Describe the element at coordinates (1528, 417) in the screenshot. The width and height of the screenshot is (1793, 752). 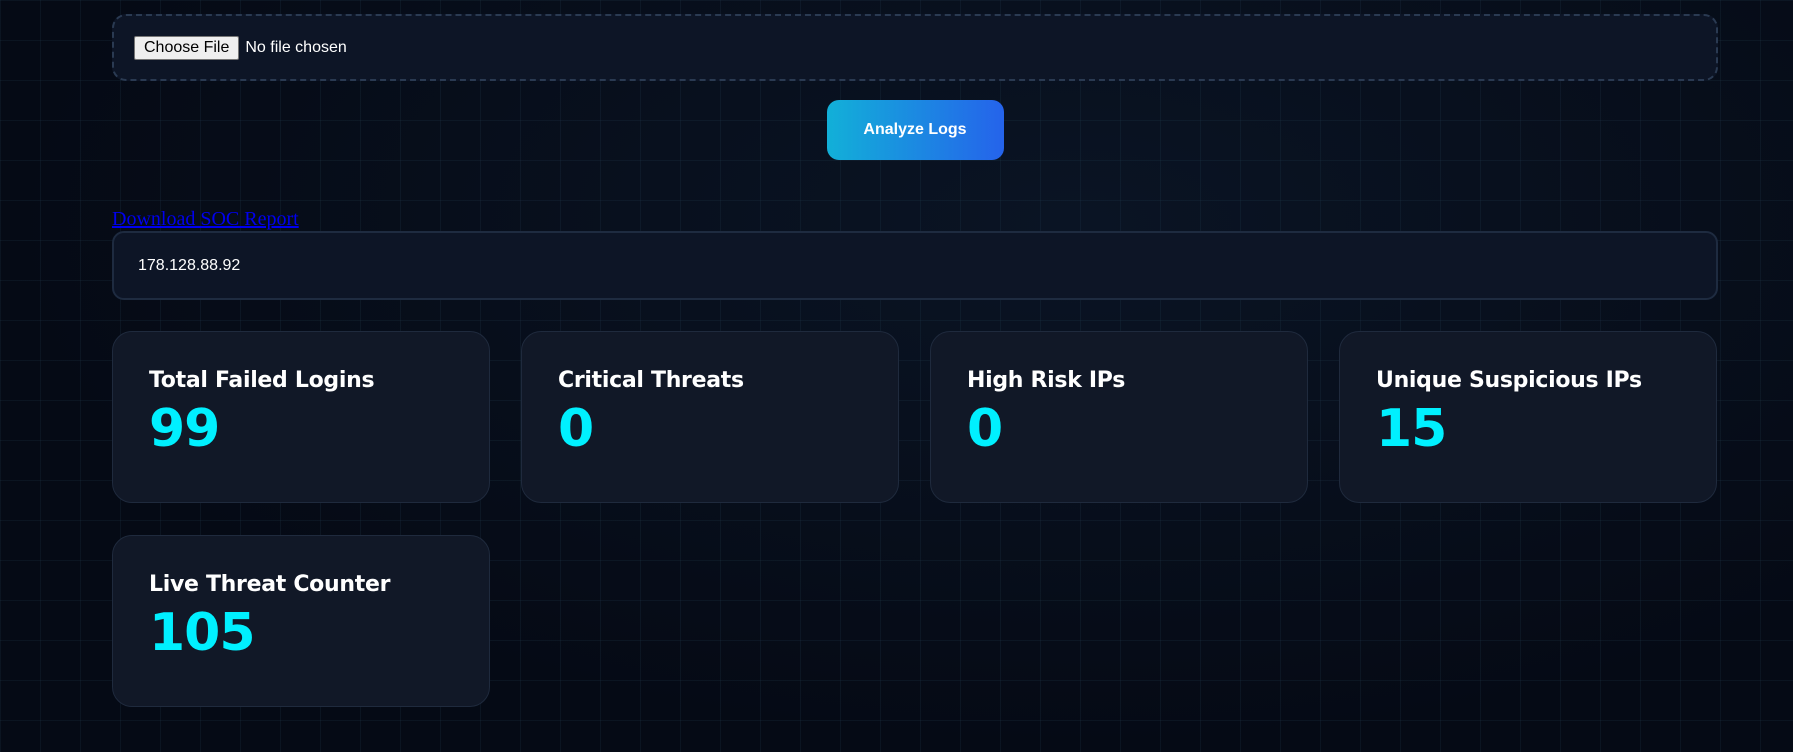
I see `stat-card-unique-suspicious-ips: Unique Suspicious IPs 15` at that location.